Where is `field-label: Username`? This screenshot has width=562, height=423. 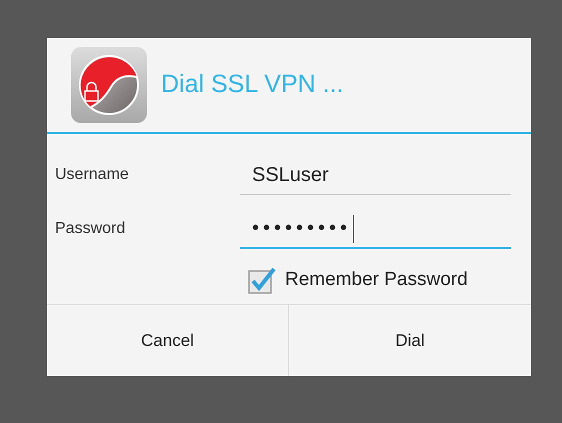 field-label: Username is located at coordinates (92, 175).